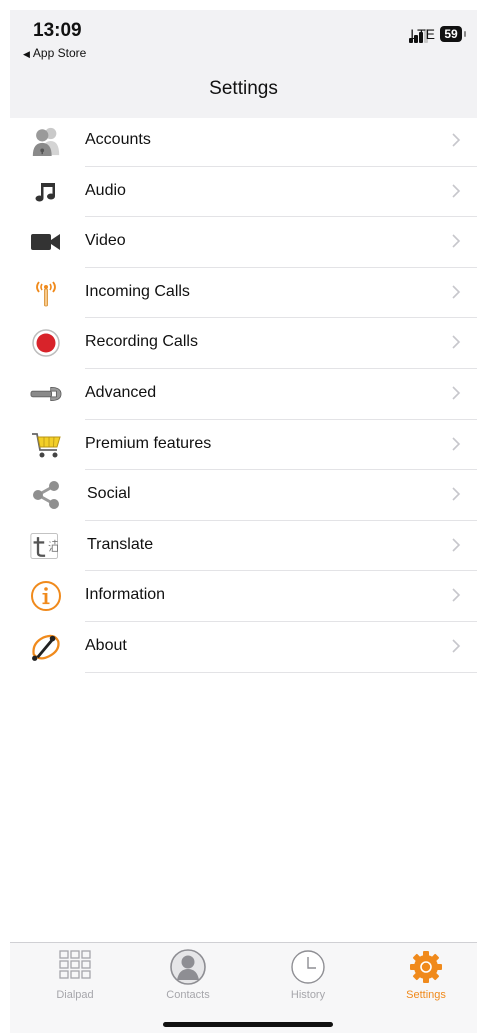  Describe the element at coordinates (243, 546) in the screenshot. I see `settings-item-translate: Translate` at that location.